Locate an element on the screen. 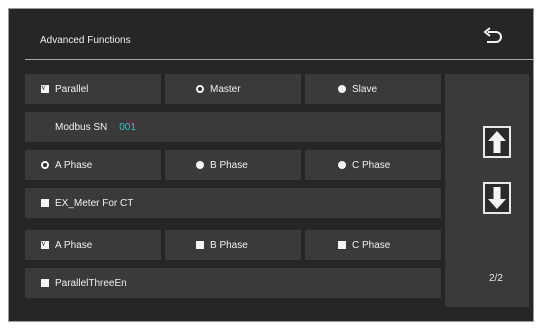  phase-c-label: C Phase is located at coordinates (371, 165).